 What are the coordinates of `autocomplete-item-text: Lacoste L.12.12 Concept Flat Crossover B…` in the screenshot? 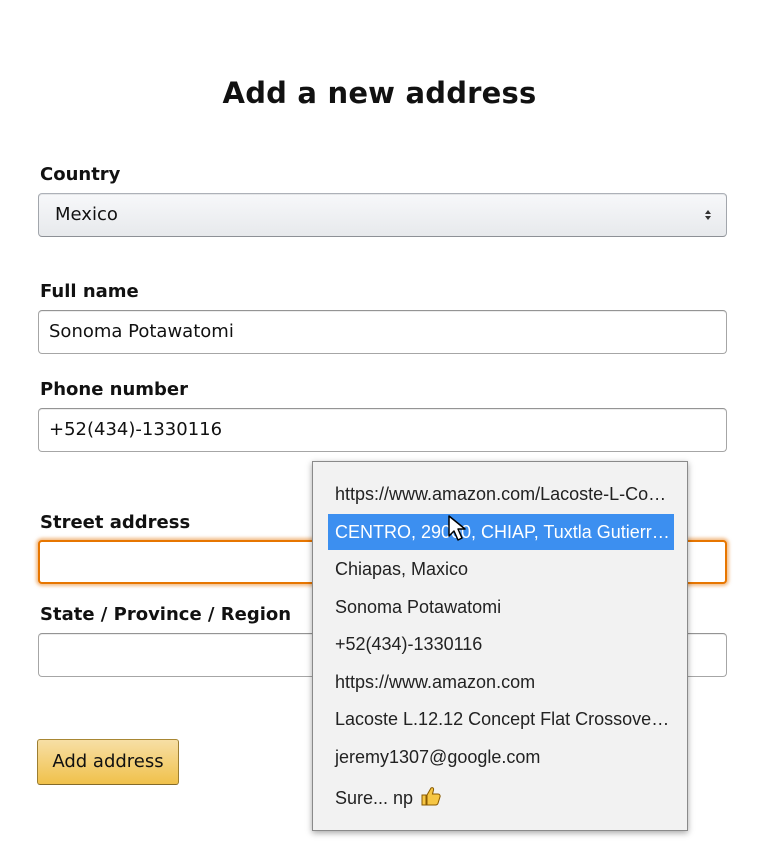 It's located at (504, 719).